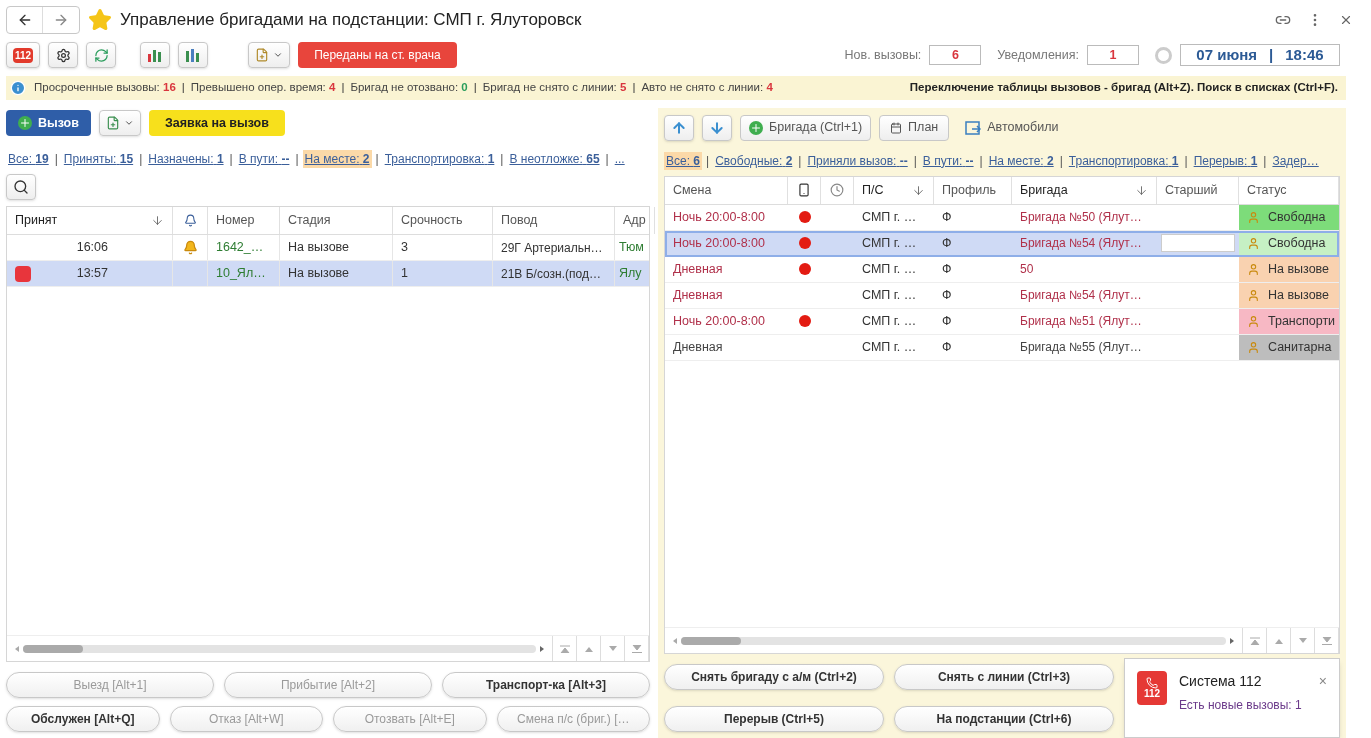 This screenshot has height=738, width=1371. Describe the element at coordinates (328, 274) in the screenshot. I see `call-row: 13:57 10_Ял… На вызове 1 21В Б/созн.(под… Ялу` at that location.